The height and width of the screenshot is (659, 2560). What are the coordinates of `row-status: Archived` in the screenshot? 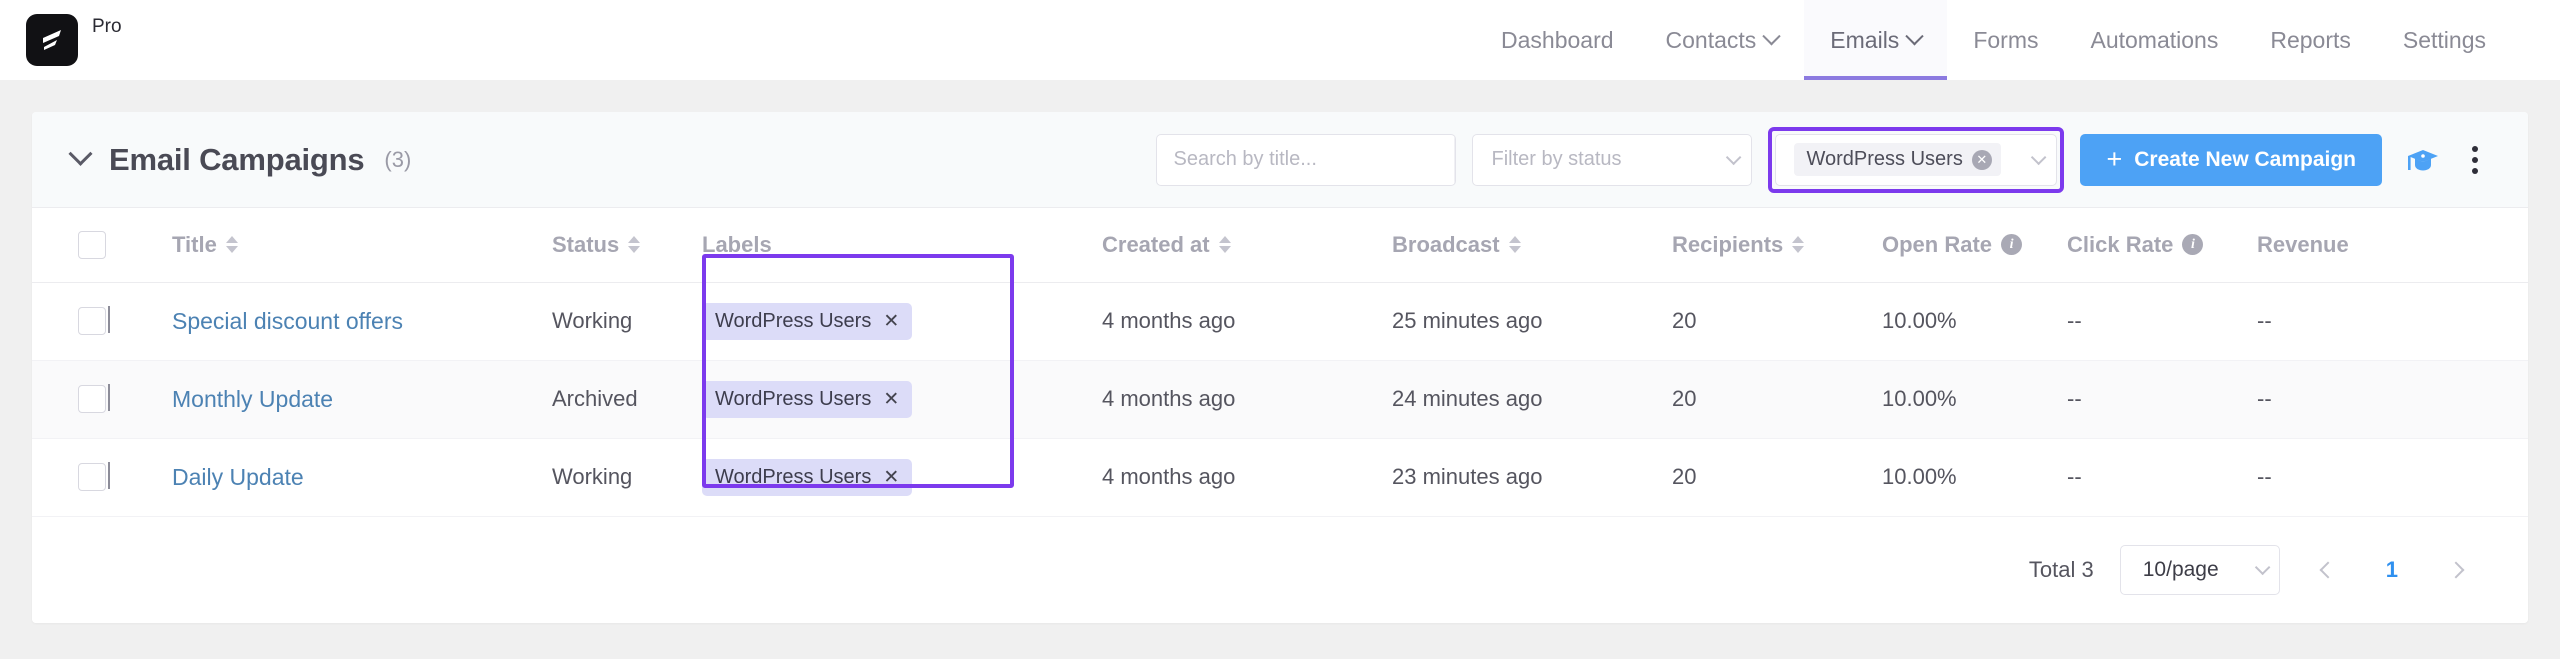 It's located at (627, 399).